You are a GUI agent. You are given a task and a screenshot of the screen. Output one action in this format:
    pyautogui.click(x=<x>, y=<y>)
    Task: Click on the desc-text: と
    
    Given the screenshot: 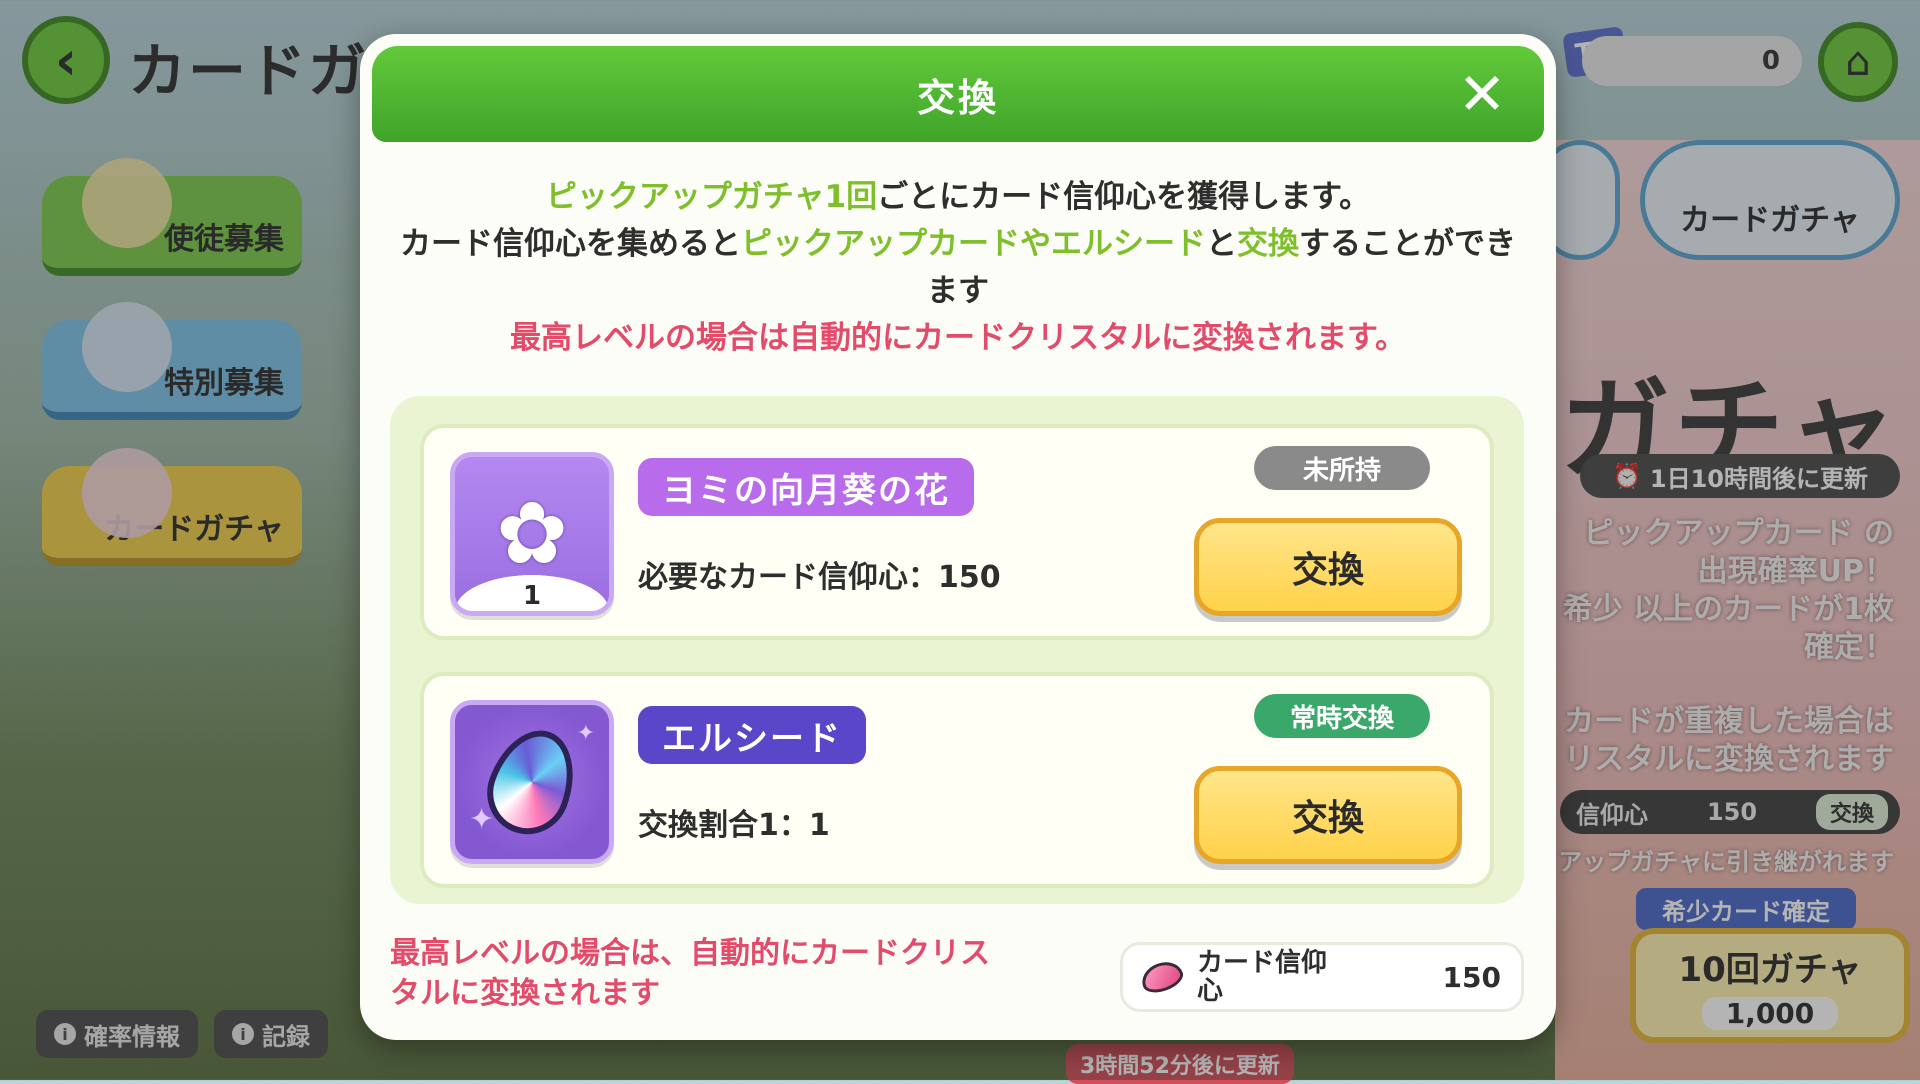 What is the action you would take?
    pyautogui.click(x=1221, y=244)
    